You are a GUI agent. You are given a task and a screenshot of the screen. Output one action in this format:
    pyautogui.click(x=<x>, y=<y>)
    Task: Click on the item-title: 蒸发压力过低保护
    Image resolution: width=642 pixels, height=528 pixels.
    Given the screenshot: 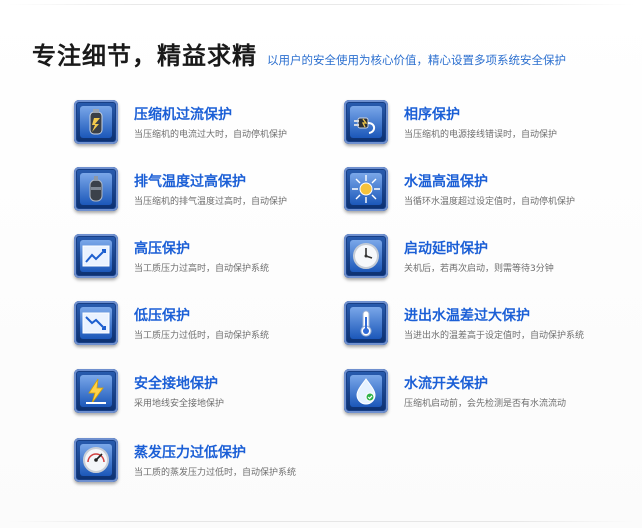 What is the action you would take?
    pyautogui.click(x=190, y=453)
    